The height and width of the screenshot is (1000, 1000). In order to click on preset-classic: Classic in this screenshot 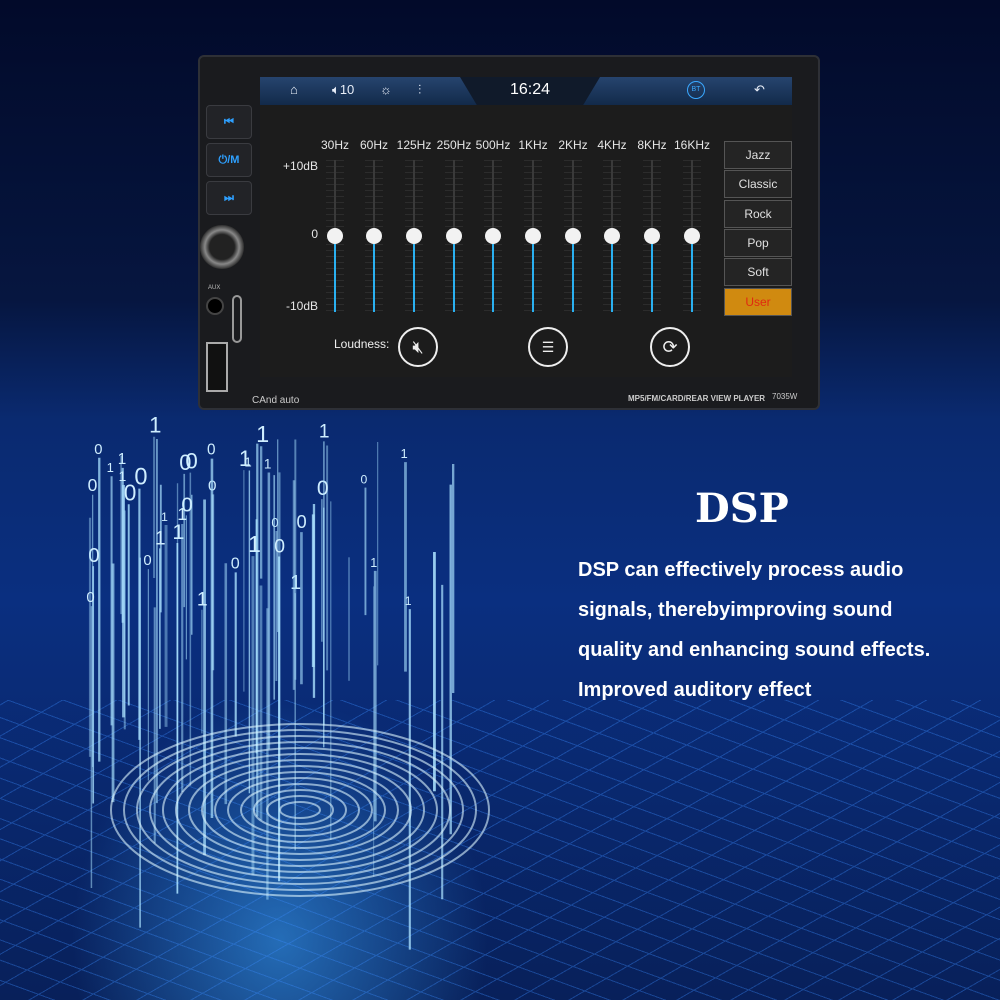, I will do `click(758, 184)`.